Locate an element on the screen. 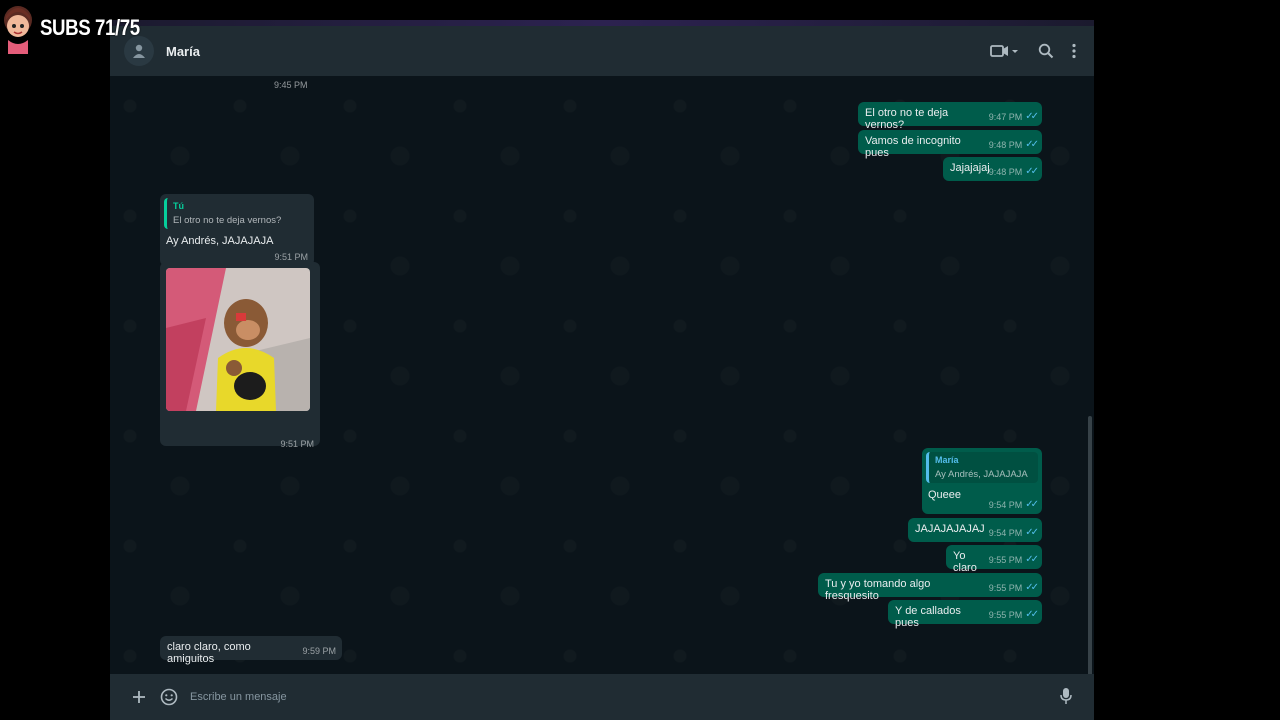 Image resolution: width=1280 pixels, height=720 pixels. outgoing-message: Jajajajaj 9:48 PM ✓✓ is located at coordinates (992, 169).